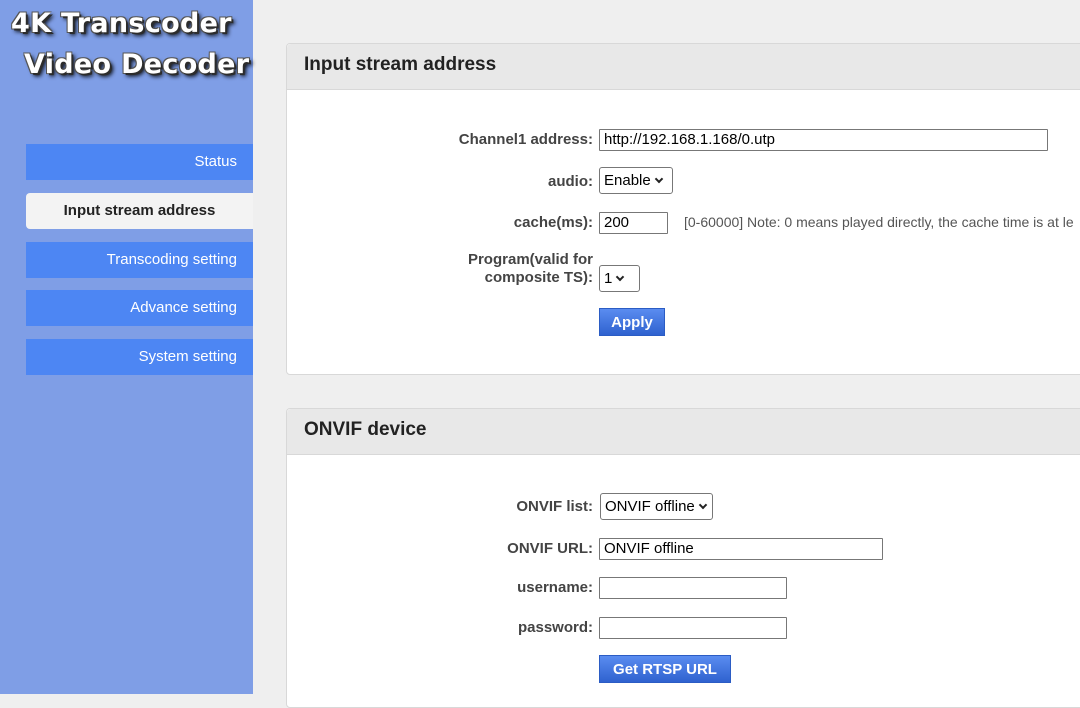  What do you see at coordinates (633, 223) in the screenshot?
I see `cache-input: 200` at bounding box center [633, 223].